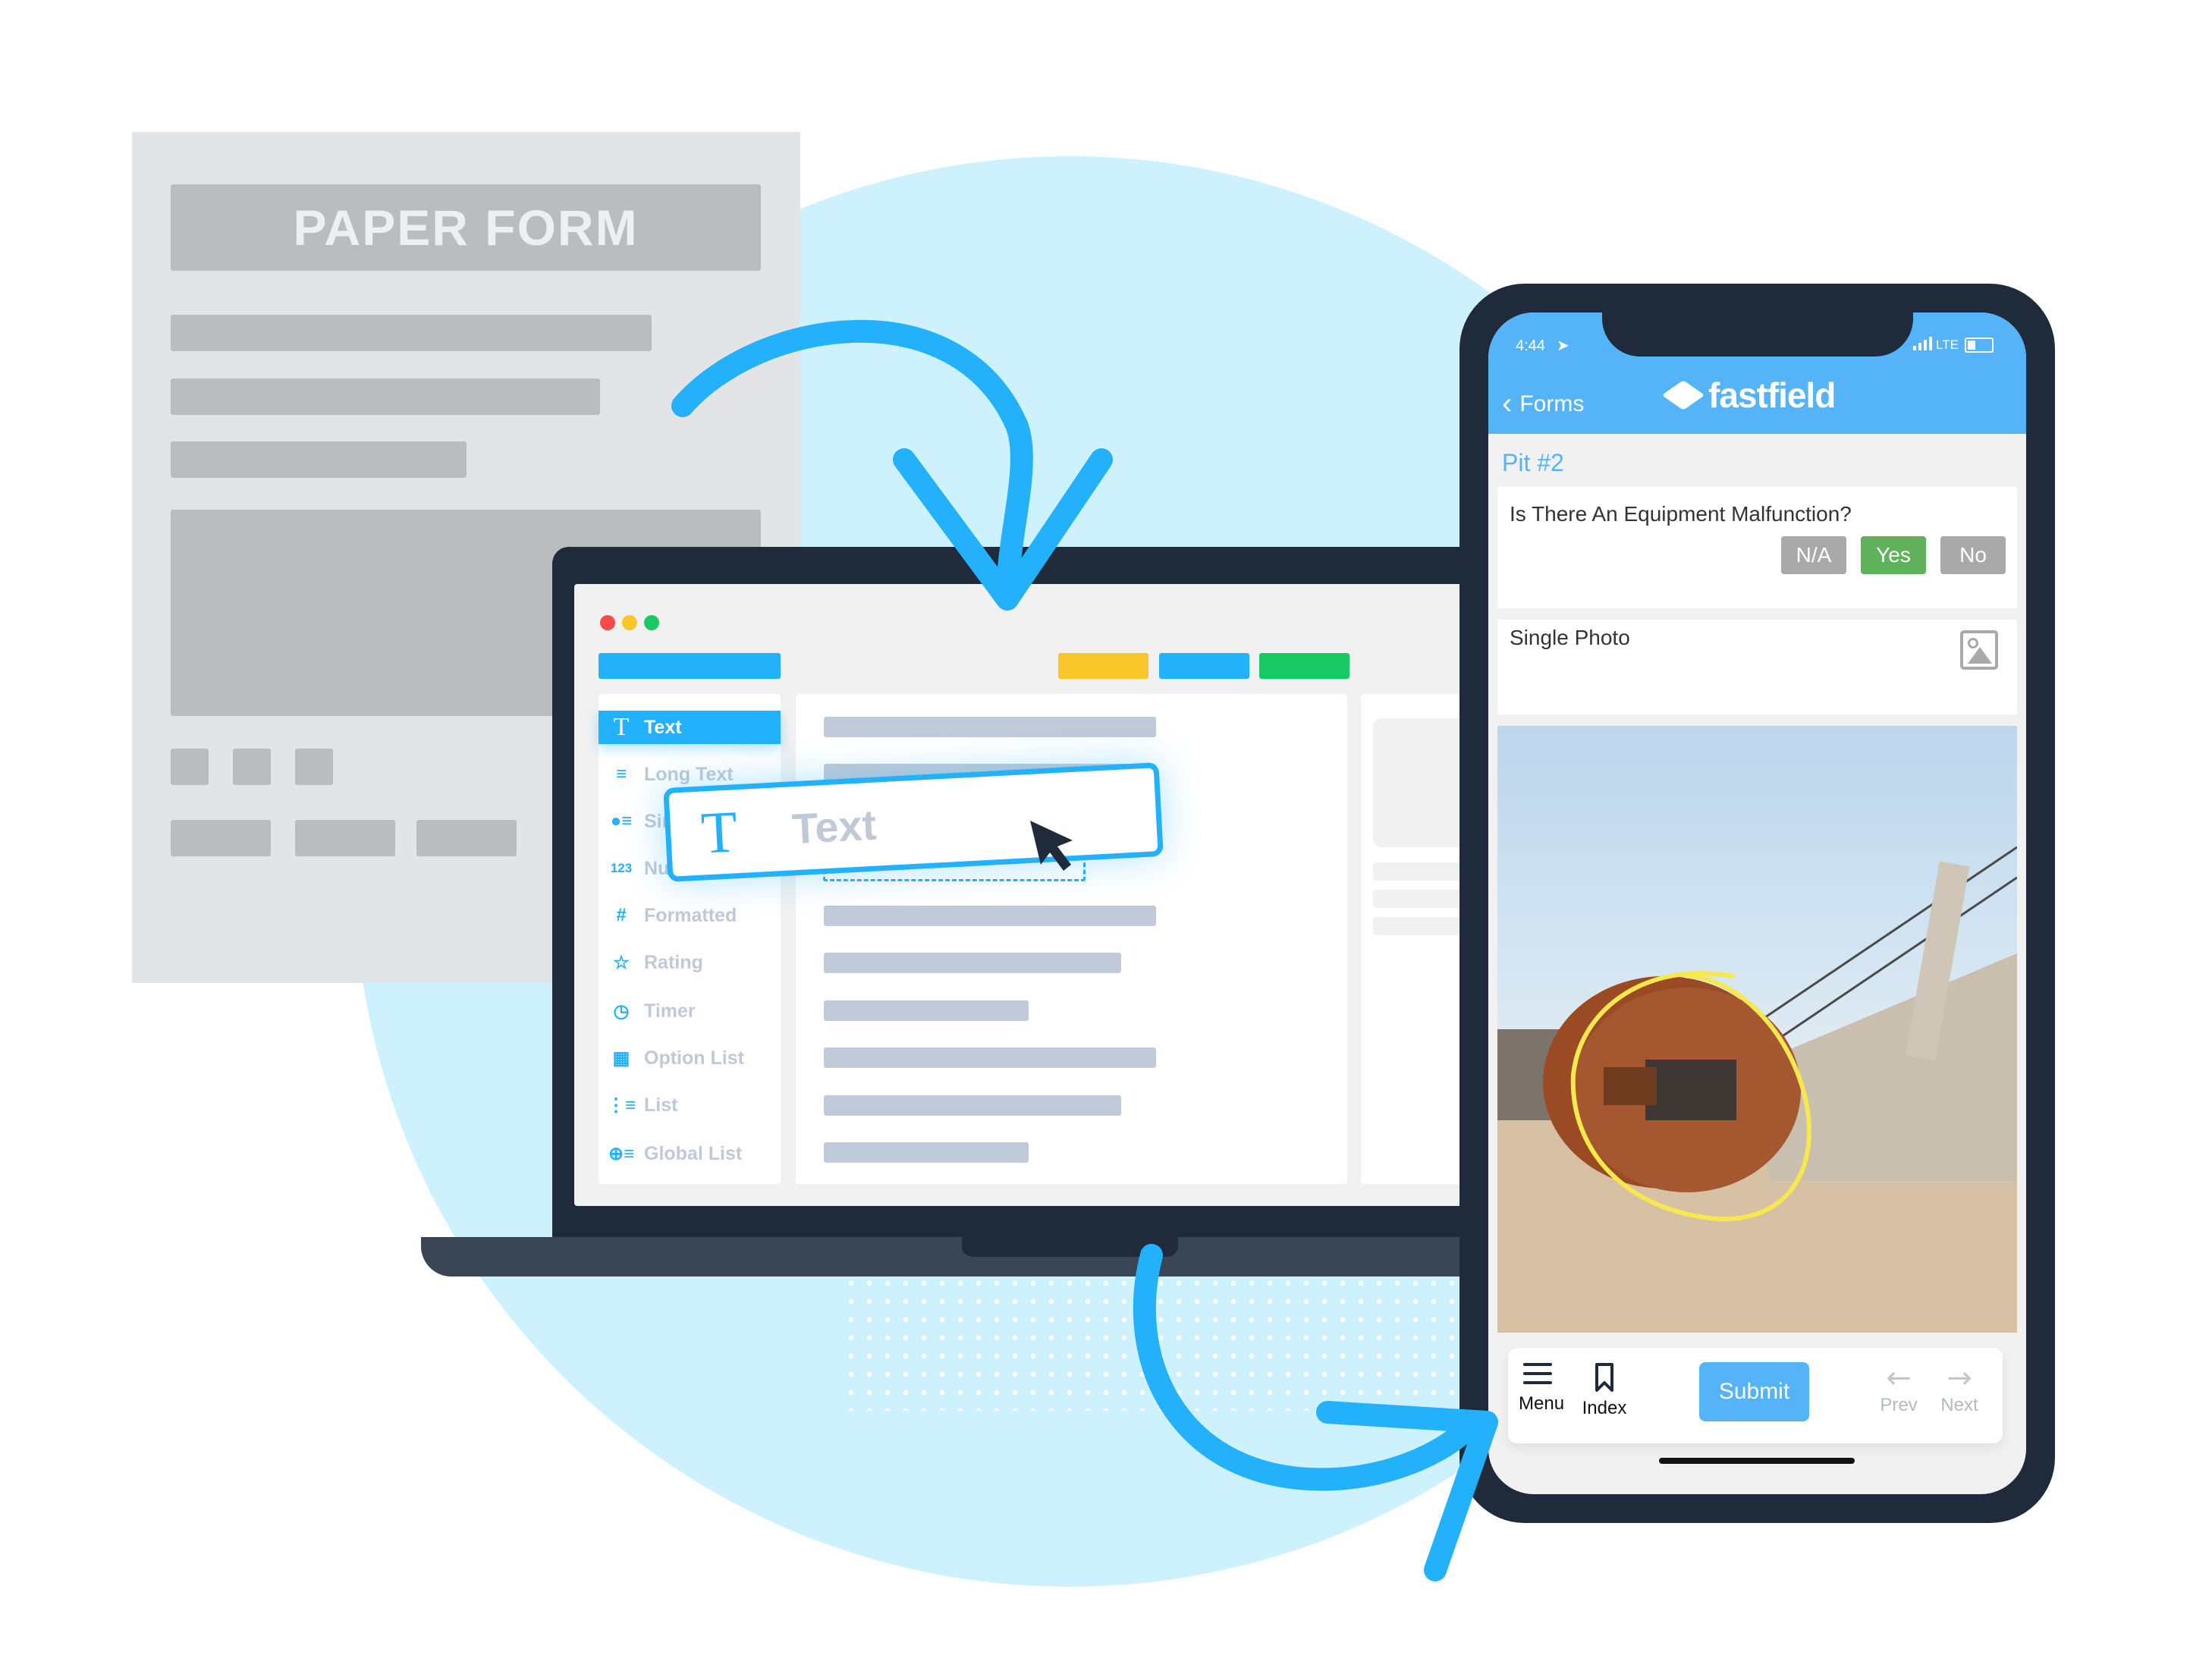 Image resolution: width=2190 pixels, height=1680 pixels. I want to click on arrow-builder-to-phone, so click(1308, 1367).